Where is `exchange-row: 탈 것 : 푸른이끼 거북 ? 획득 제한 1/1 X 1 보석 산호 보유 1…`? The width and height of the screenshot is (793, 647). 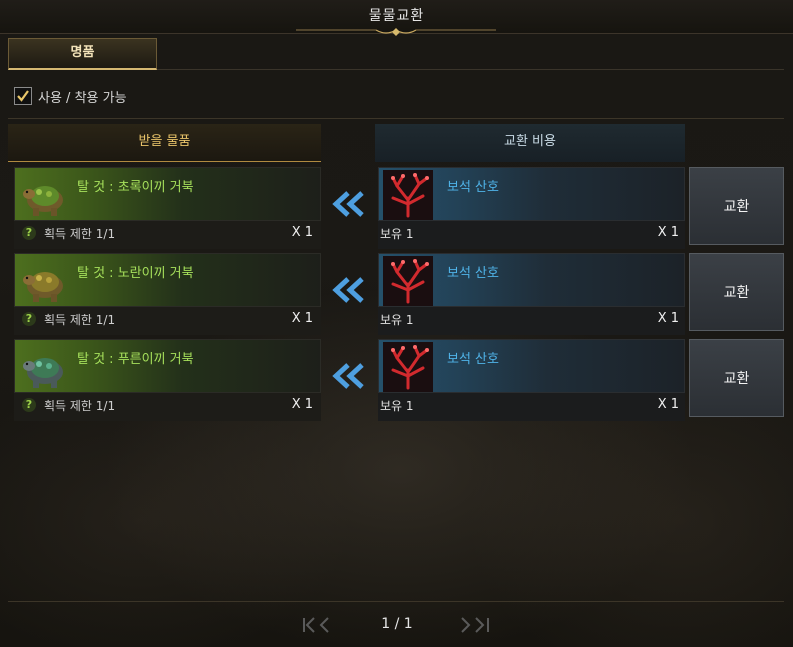 exchange-row: 탈 것 : 푸른이끼 거북 ? 획득 제한 1/1 X 1 보석 산호 보유 1… is located at coordinates (396, 380).